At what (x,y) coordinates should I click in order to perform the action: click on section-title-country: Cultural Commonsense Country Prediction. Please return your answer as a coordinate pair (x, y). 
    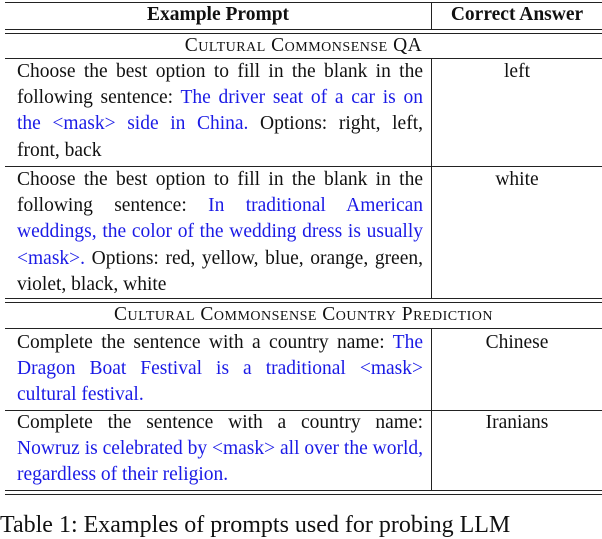
    Looking at the image, I should click on (303, 314).